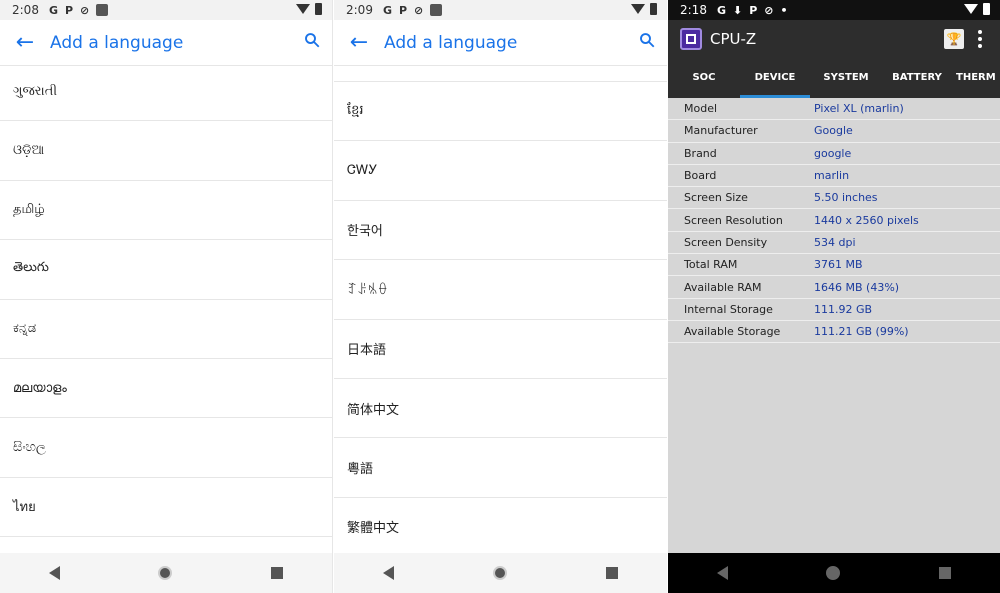 The height and width of the screenshot is (593, 1000). What do you see at coordinates (704, 78) in the screenshot?
I see `tab-soc: SOC` at bounding box center [704, 78].